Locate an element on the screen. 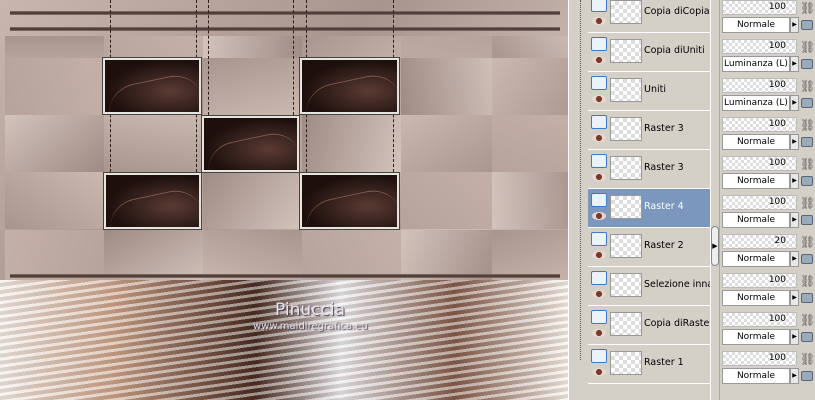 This screenshot has height=400, width=815. layer-row: Raster 4 is located at coordinates (649, 208).